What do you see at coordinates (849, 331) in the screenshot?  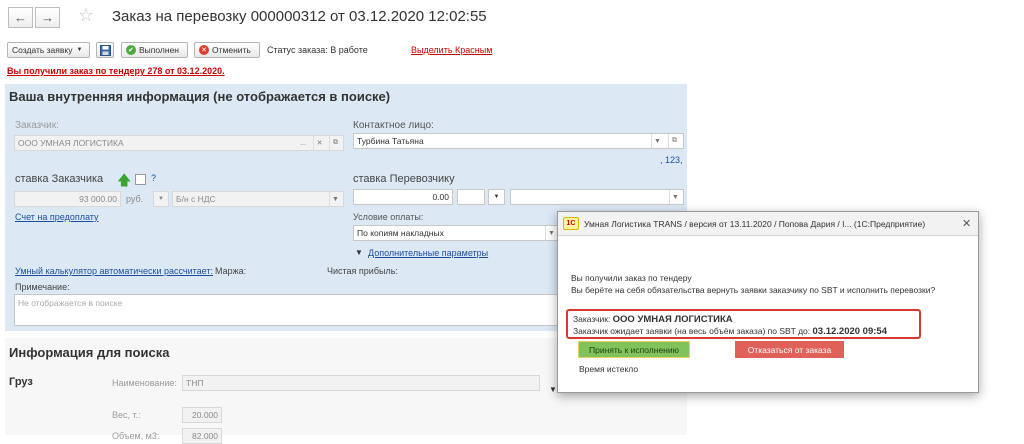 I see `dialog-deadline: 03.12.2020 09:54` at bounding box center [849, 331].